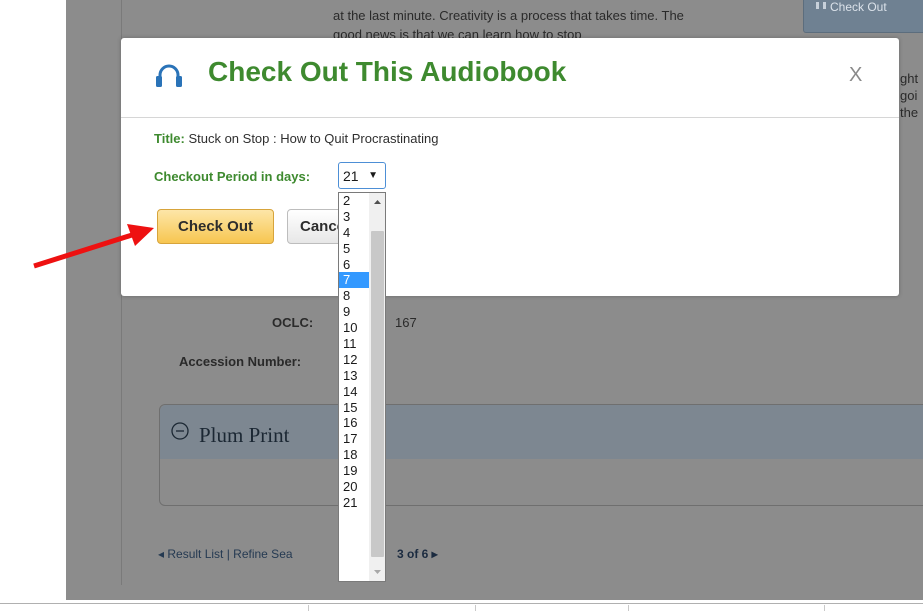  I want to click on dialog-header: Check Out This Audiobook X, so click(510, 78).